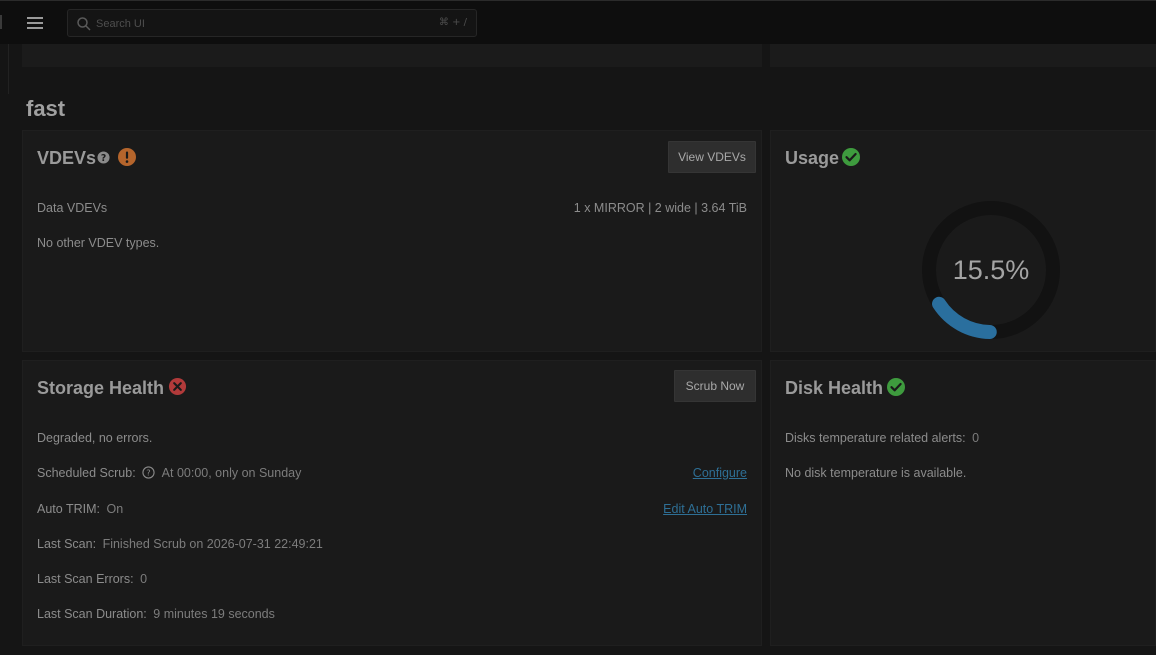  Describe the element at coordinates (705, 509) in the screenshot. I see `edit-auto-trim-link: Edit Auto TRIM` at that location.